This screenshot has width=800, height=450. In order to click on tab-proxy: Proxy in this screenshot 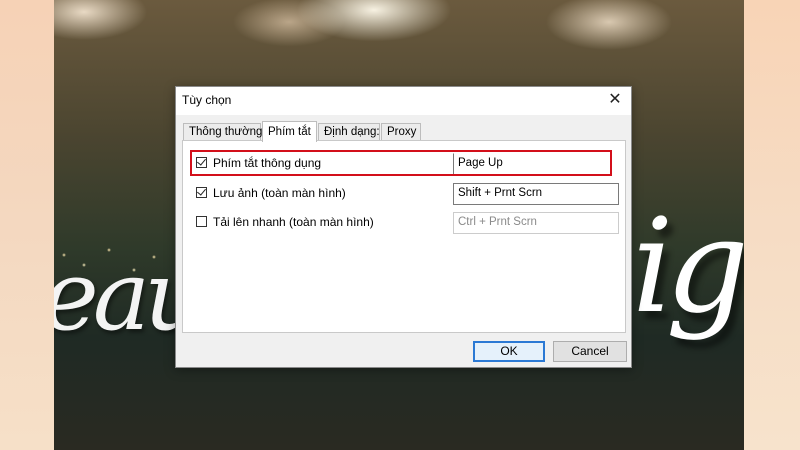, I will do `click(401, 131)`.